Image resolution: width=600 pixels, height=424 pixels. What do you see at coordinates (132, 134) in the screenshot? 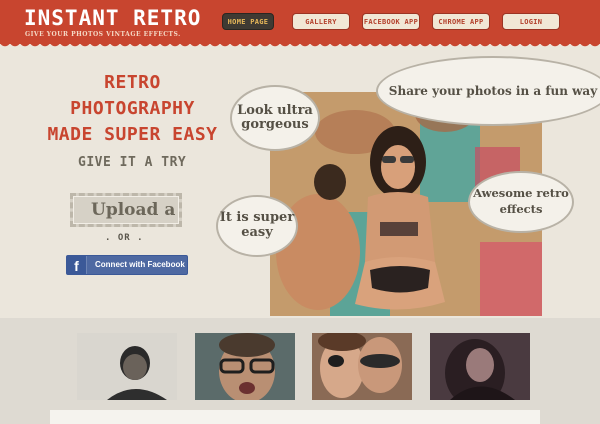
I see `hero-title-line2: MADE SUPER EASY` at bounding box center [132, 134].